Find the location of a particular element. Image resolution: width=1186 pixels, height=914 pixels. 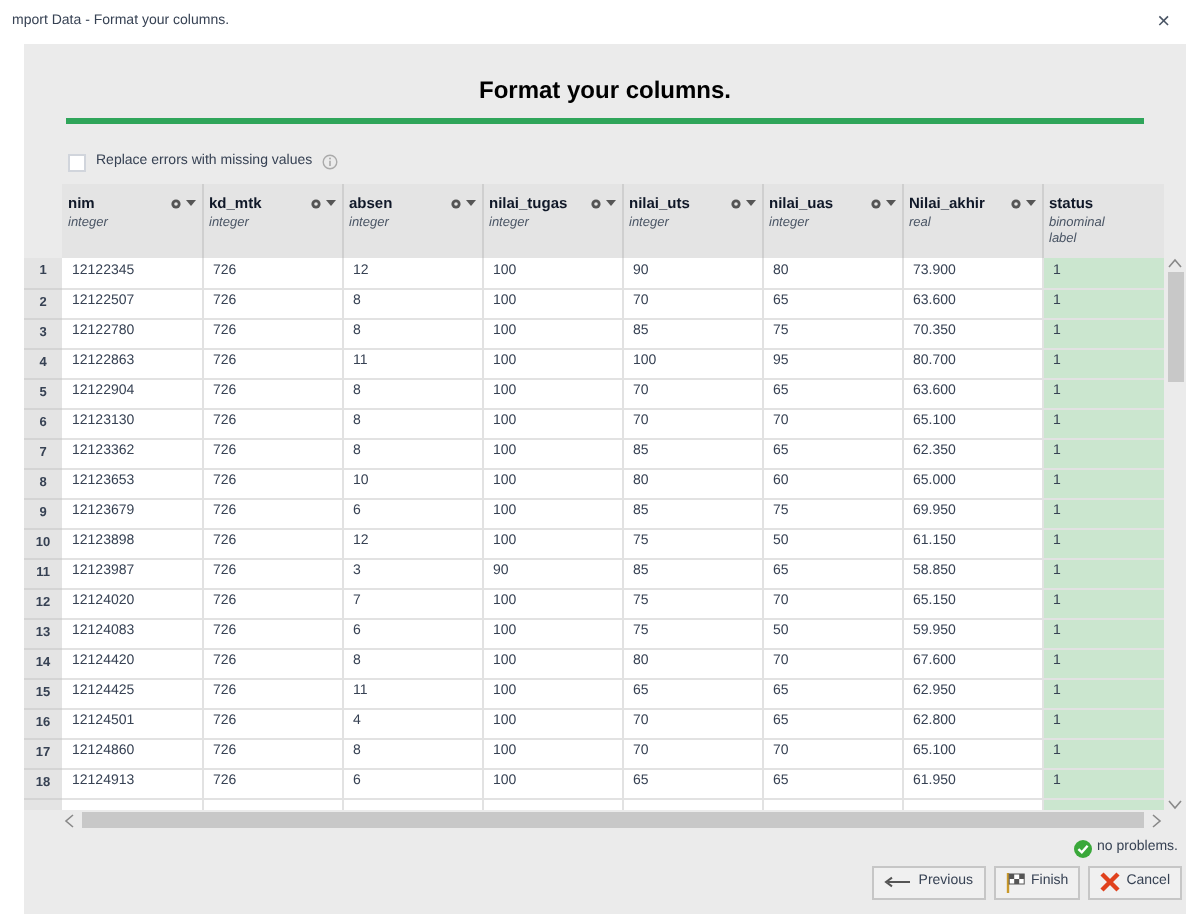

checkered-flag-icon is located at coordinates (1015, 882).